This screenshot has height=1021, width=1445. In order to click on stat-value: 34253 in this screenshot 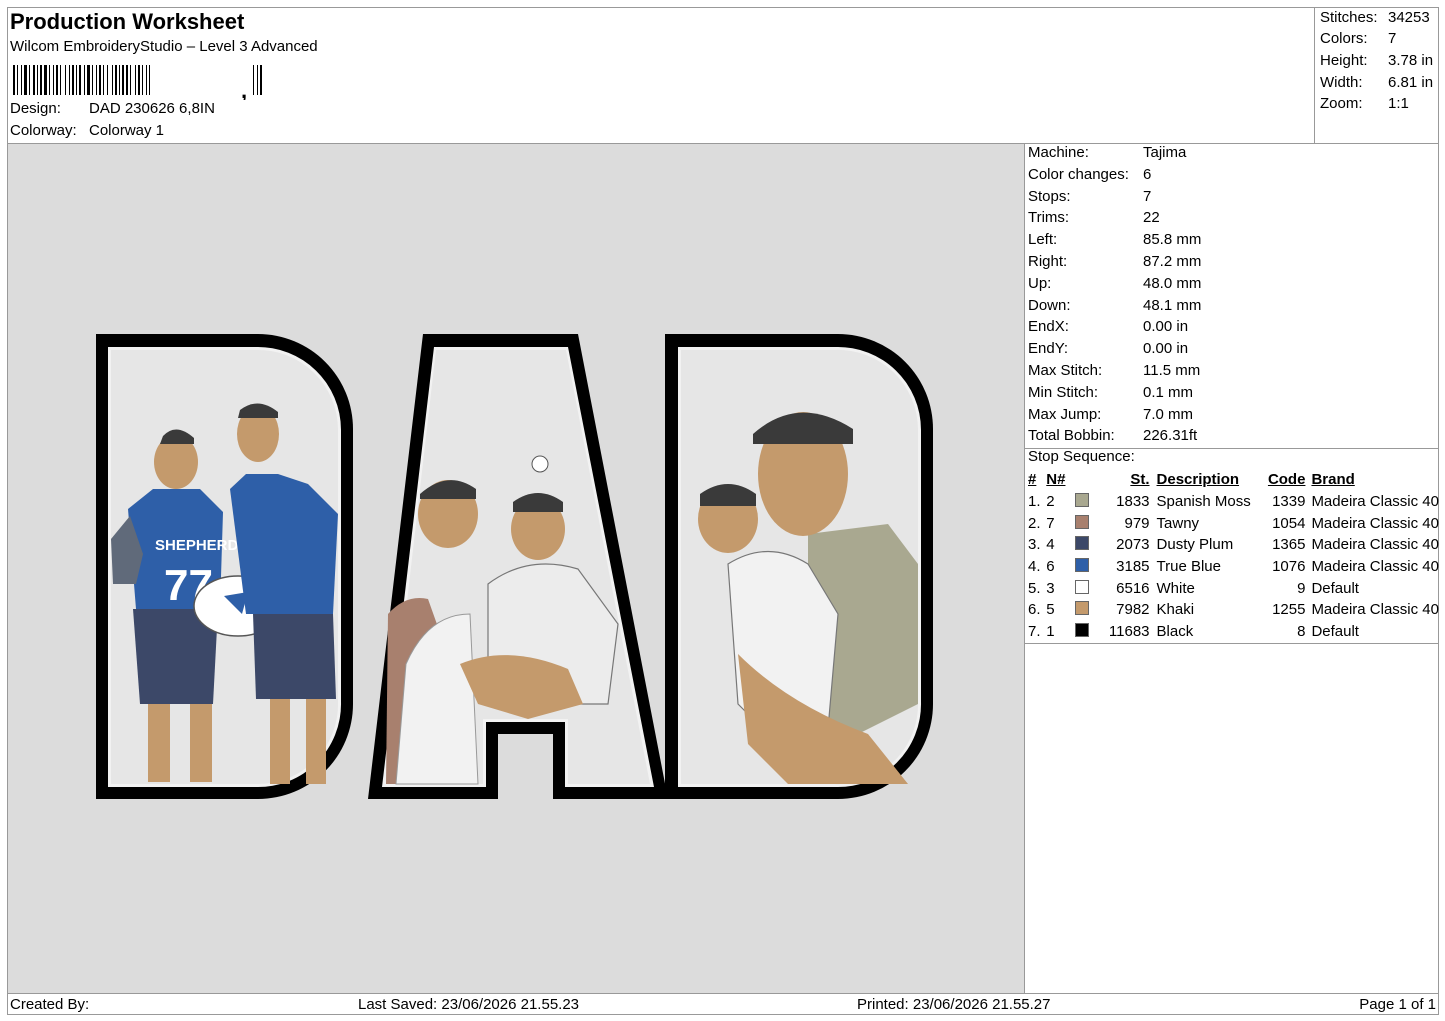, I will do `click(1409, 17)`.